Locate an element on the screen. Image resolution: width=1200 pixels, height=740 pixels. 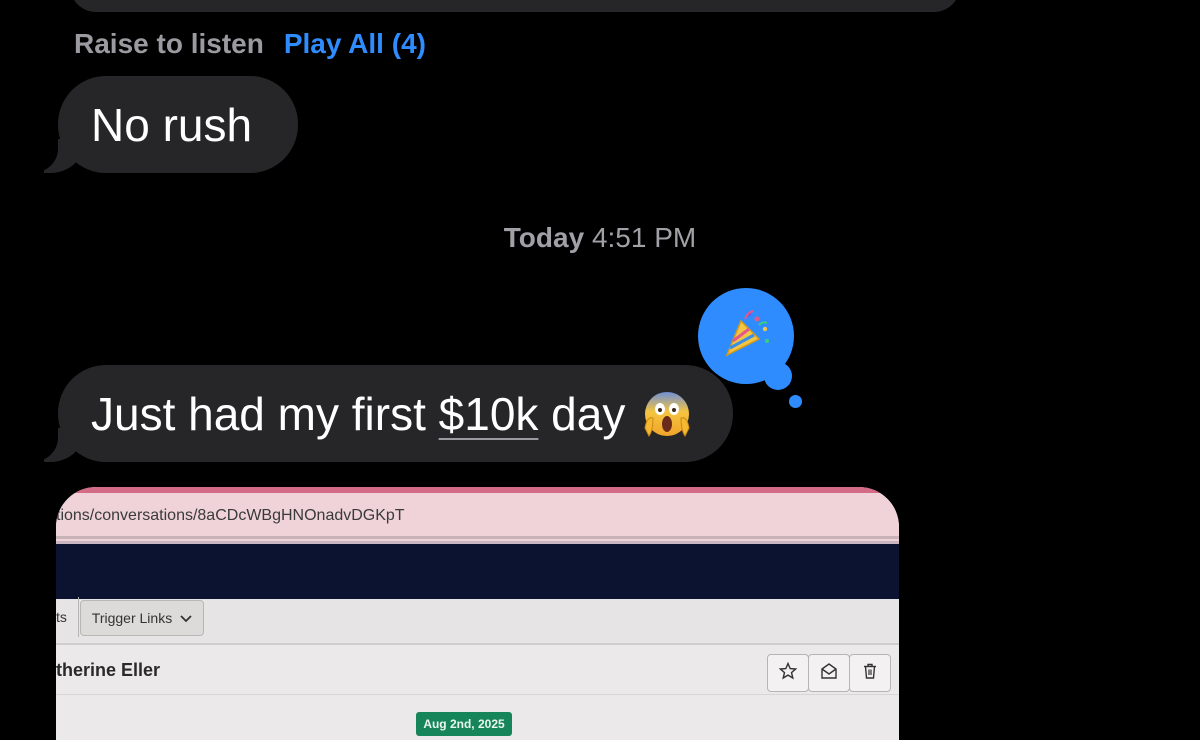
play-all-button: Play All (4) is located at coordinates (355, 44).